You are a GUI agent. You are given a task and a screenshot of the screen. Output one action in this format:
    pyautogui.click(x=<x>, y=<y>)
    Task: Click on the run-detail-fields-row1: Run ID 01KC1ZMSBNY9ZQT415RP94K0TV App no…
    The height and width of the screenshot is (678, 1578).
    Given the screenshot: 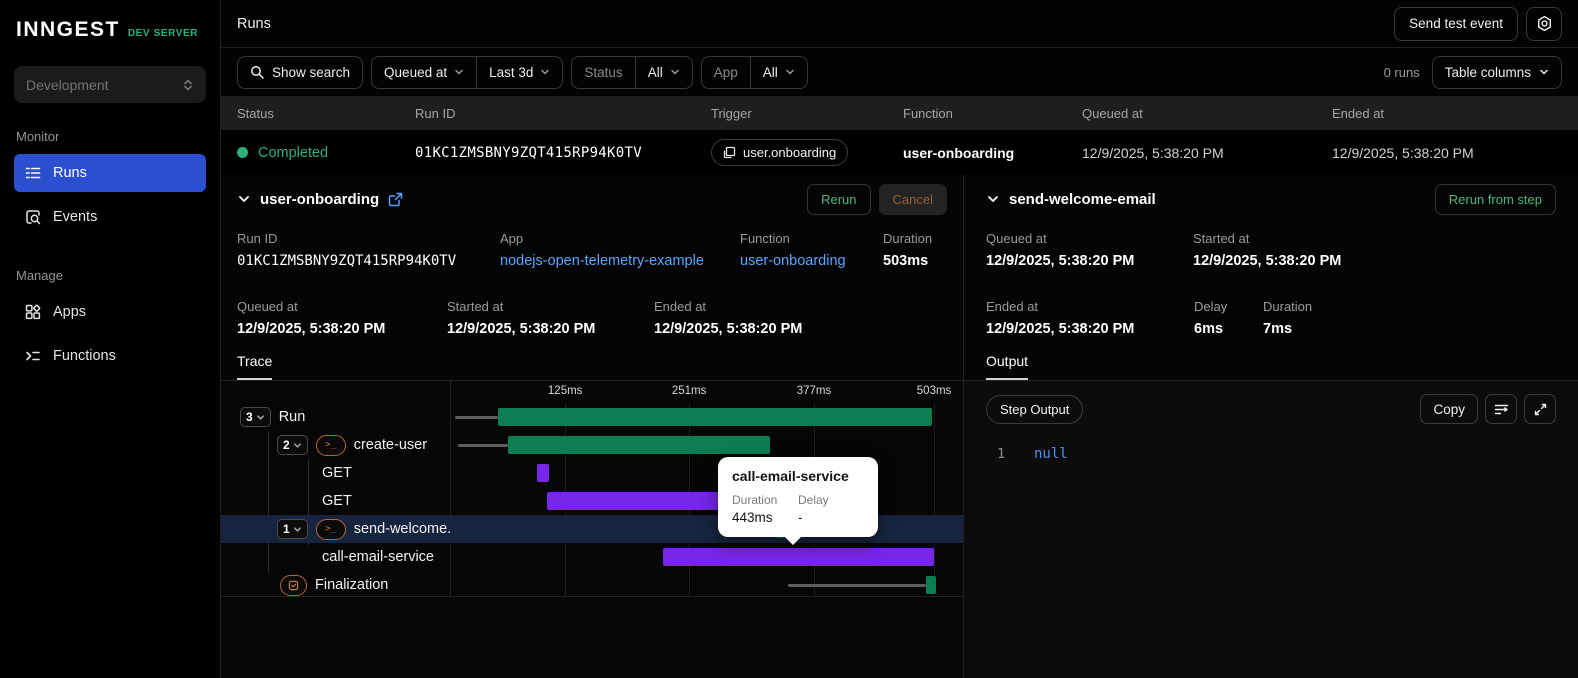 What is the action you would take?
    pyautogui.click(x=592, y=246)
    